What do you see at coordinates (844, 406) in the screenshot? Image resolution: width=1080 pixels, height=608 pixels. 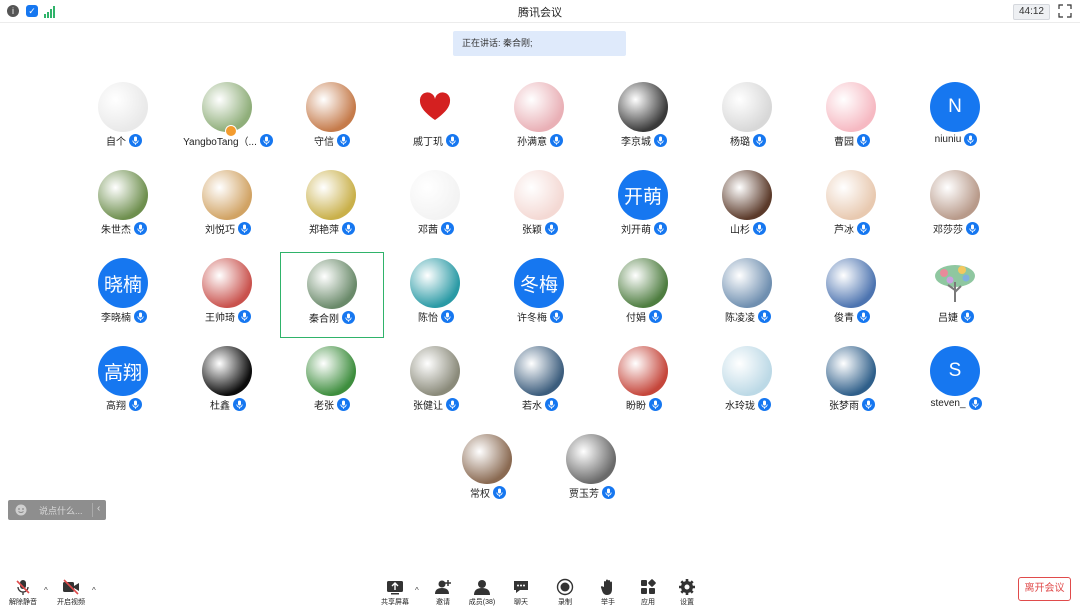 I see `participant-name: 张梦雨` at bounding box center [844, 406].